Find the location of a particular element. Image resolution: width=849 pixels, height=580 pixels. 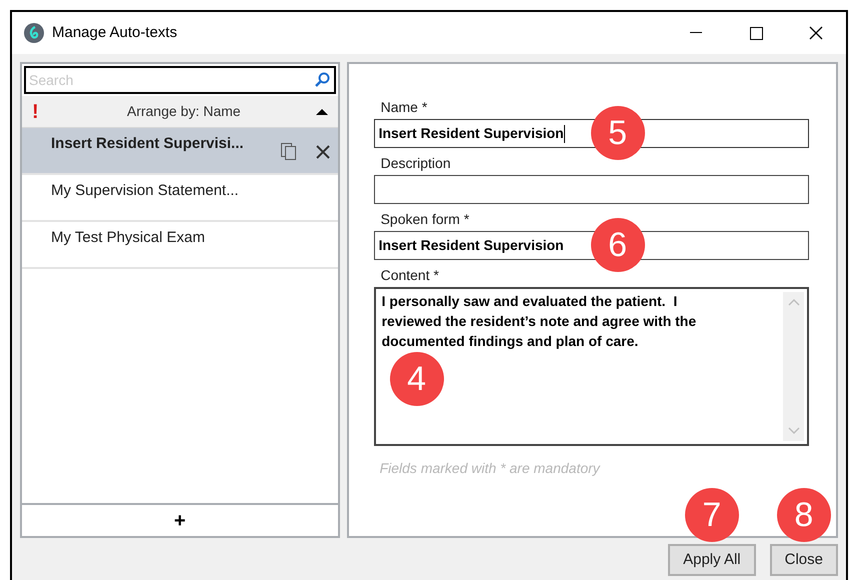

numbered-callout: 5 is located at coordinates (617, 133).